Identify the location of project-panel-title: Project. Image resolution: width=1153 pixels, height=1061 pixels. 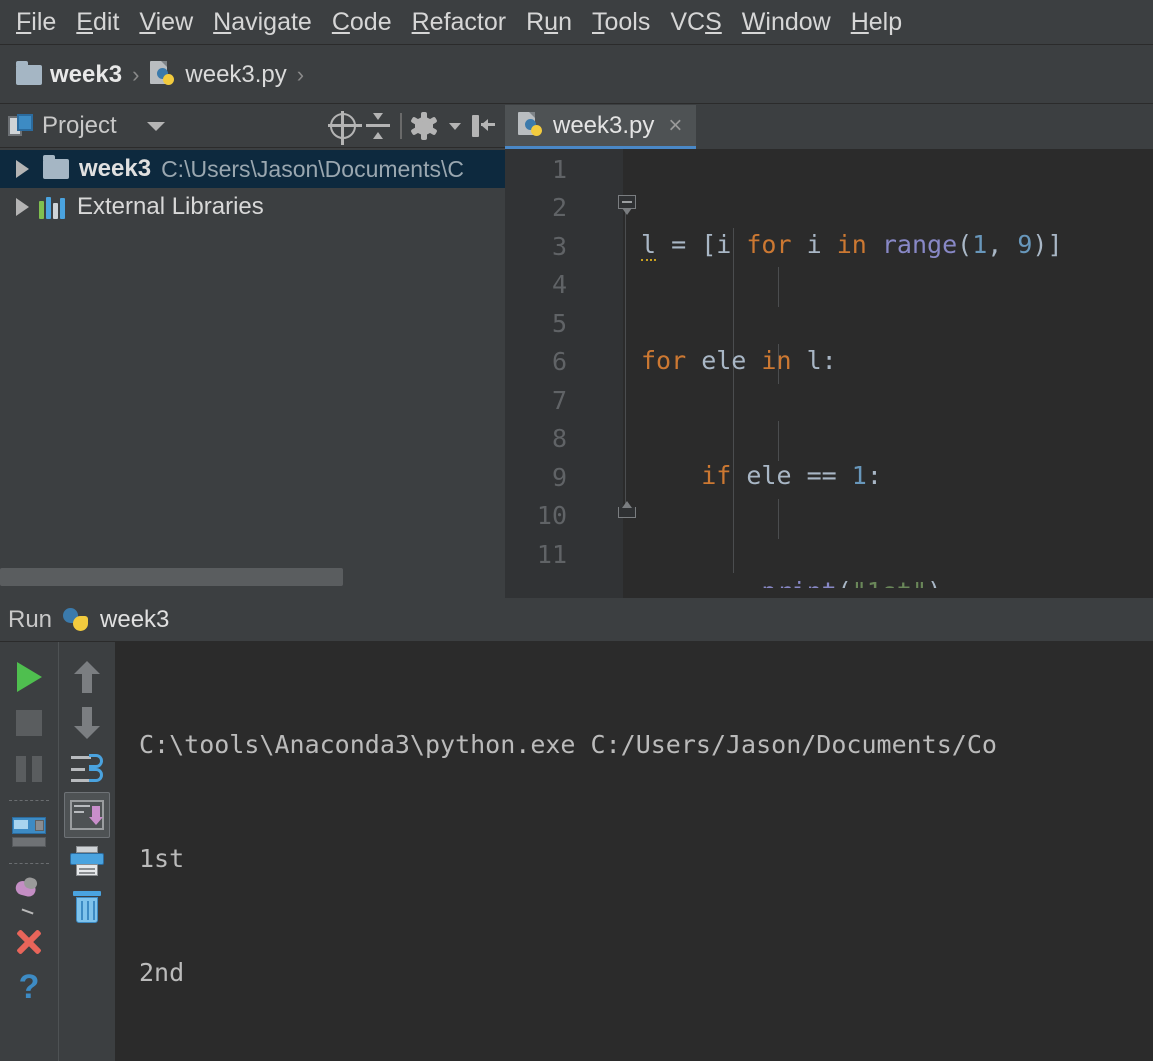
(79, 125).